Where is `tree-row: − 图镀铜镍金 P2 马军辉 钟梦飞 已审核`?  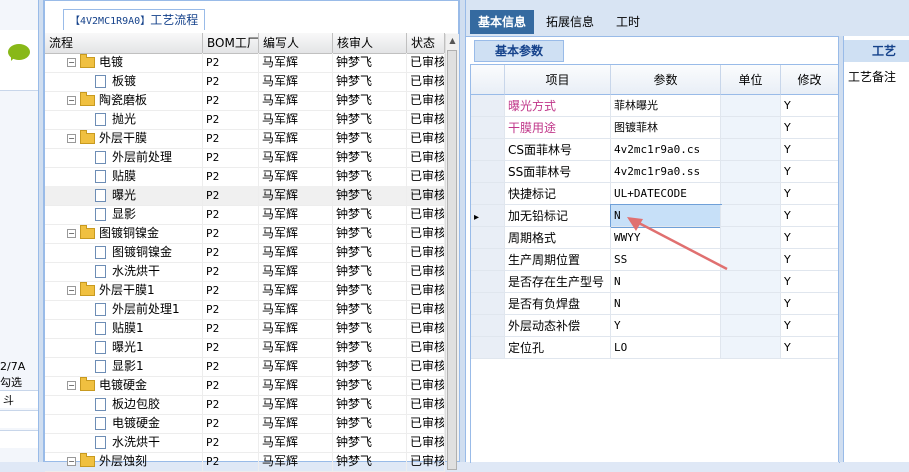 tree-row: − 图镀铜镍金 P2 马军辉 钟梦飞 已审核 is located at coordinates (245, 234).